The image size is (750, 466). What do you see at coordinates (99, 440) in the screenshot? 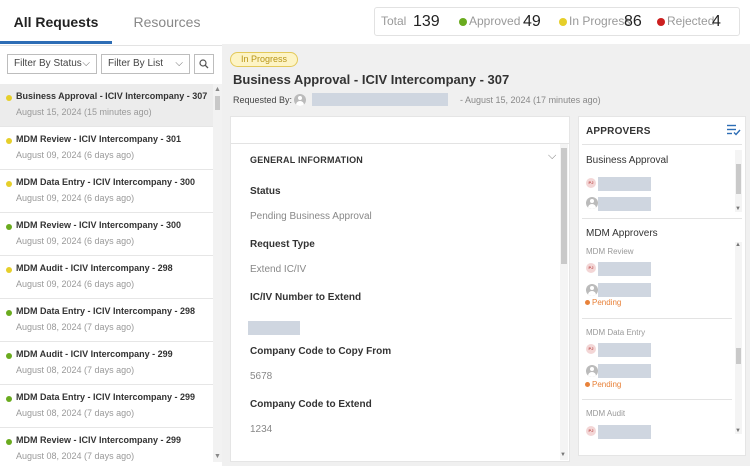
I see `list-item-title: MDM Review - ICIV Intercompany - 299` at bounding box center [99, 440].